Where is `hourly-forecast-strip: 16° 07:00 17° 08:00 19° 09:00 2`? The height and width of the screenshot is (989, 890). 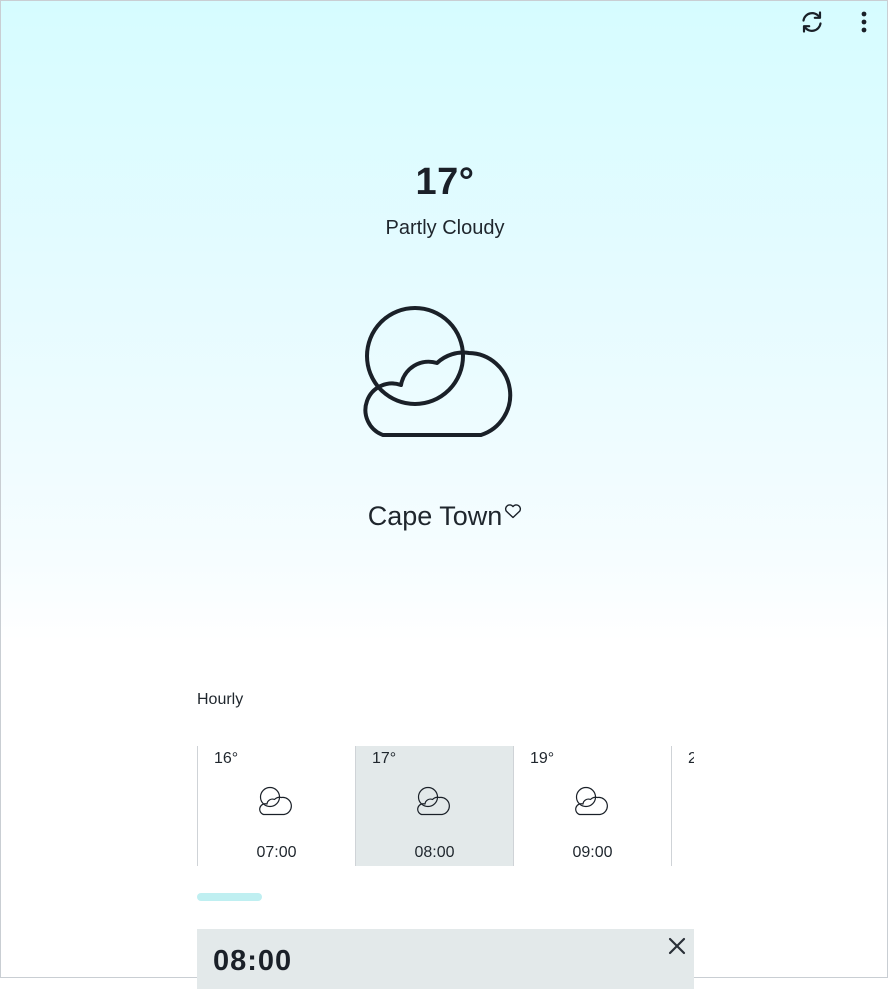
hourly-forecast-strip: 16° 07:00 17° 08:00 19° 09:00 2 is located at coordinates (445, 806).